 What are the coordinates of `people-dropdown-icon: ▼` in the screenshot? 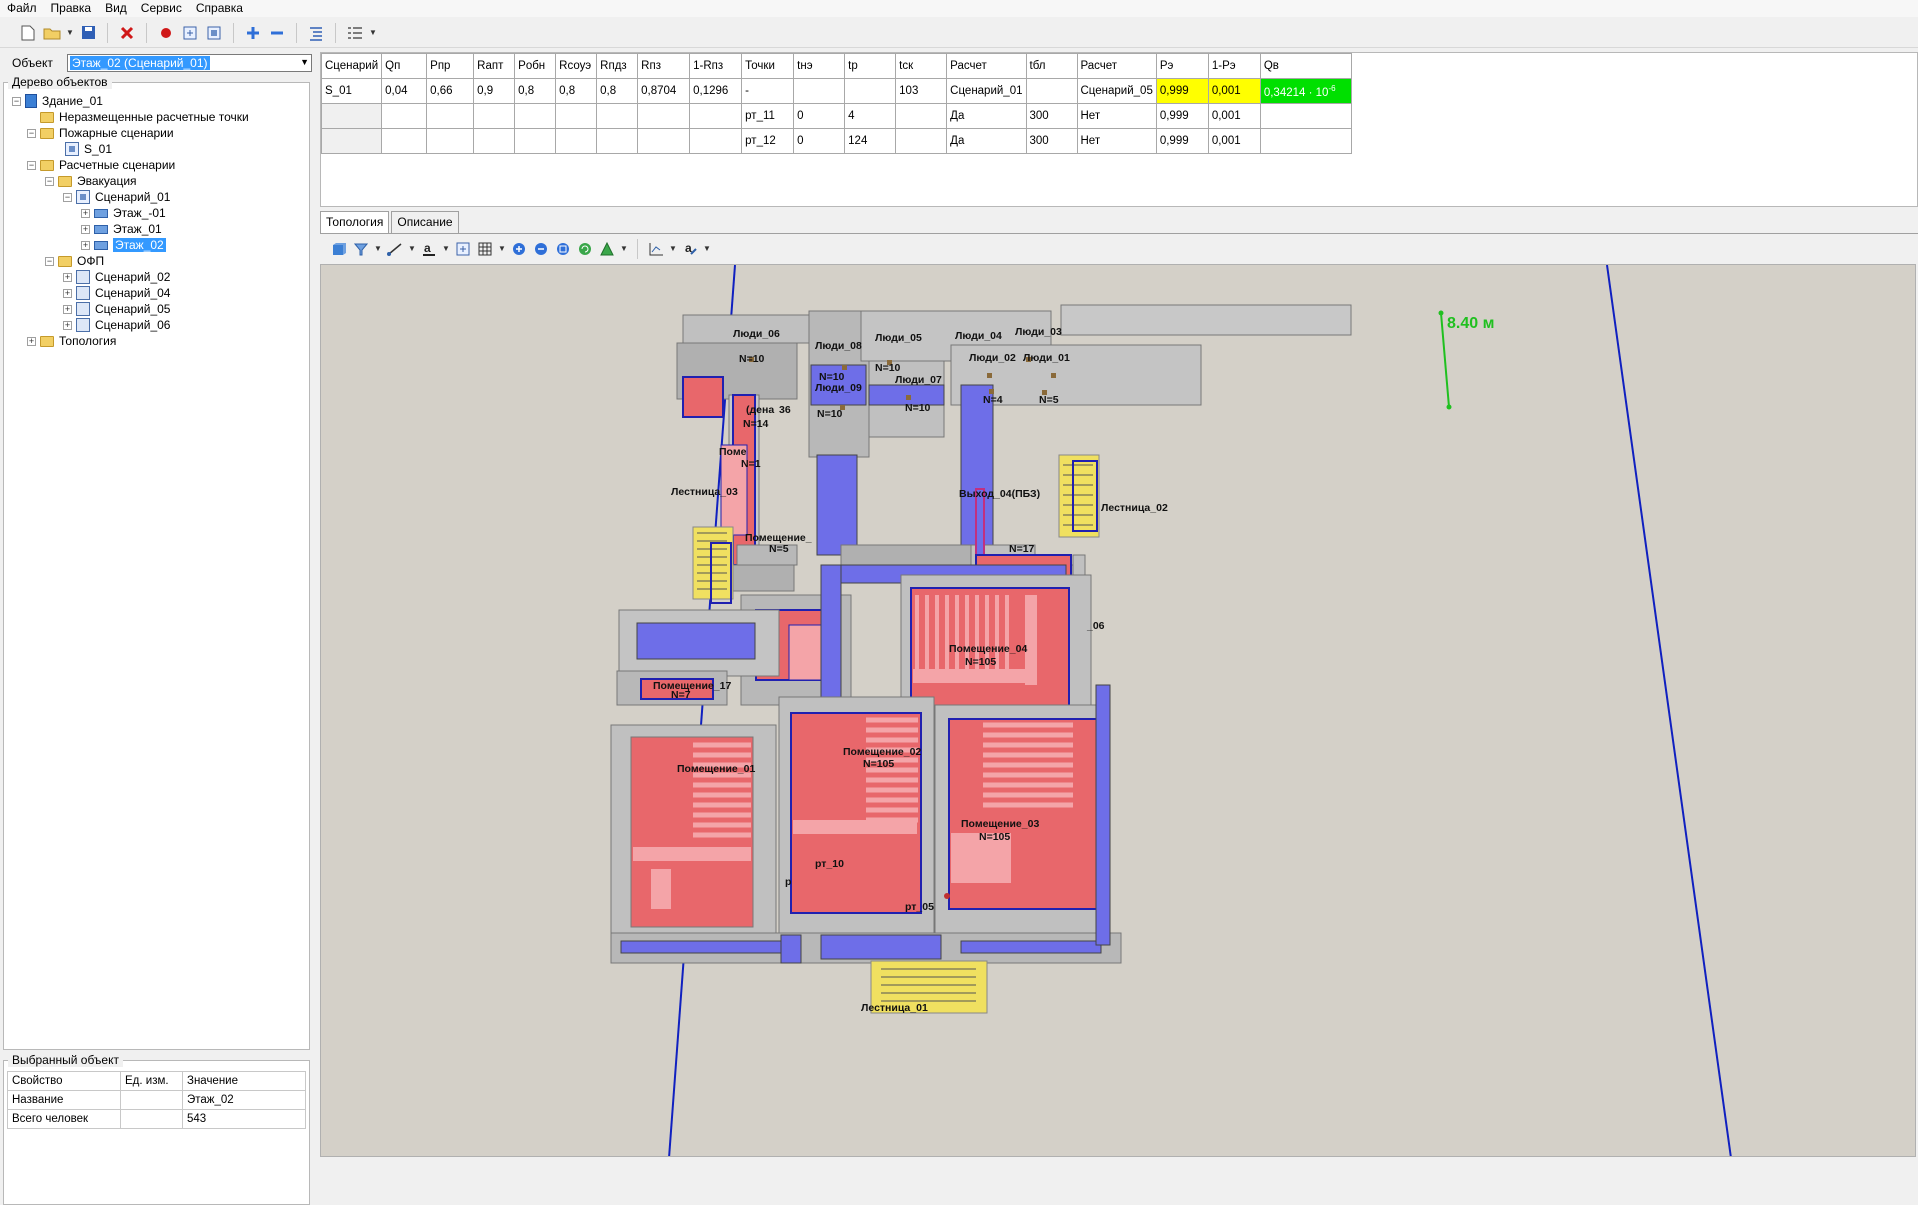 It's located at (624, 248).